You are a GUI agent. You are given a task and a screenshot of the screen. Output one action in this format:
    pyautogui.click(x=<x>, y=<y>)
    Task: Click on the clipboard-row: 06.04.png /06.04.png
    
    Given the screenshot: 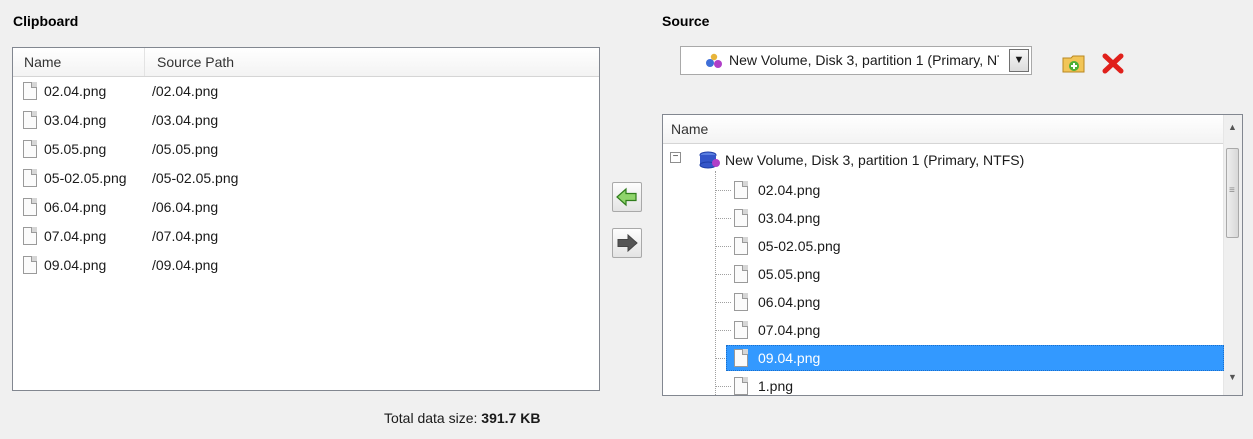 What is the action you would take?
    pyautogui.click(x=306, y=208)
    